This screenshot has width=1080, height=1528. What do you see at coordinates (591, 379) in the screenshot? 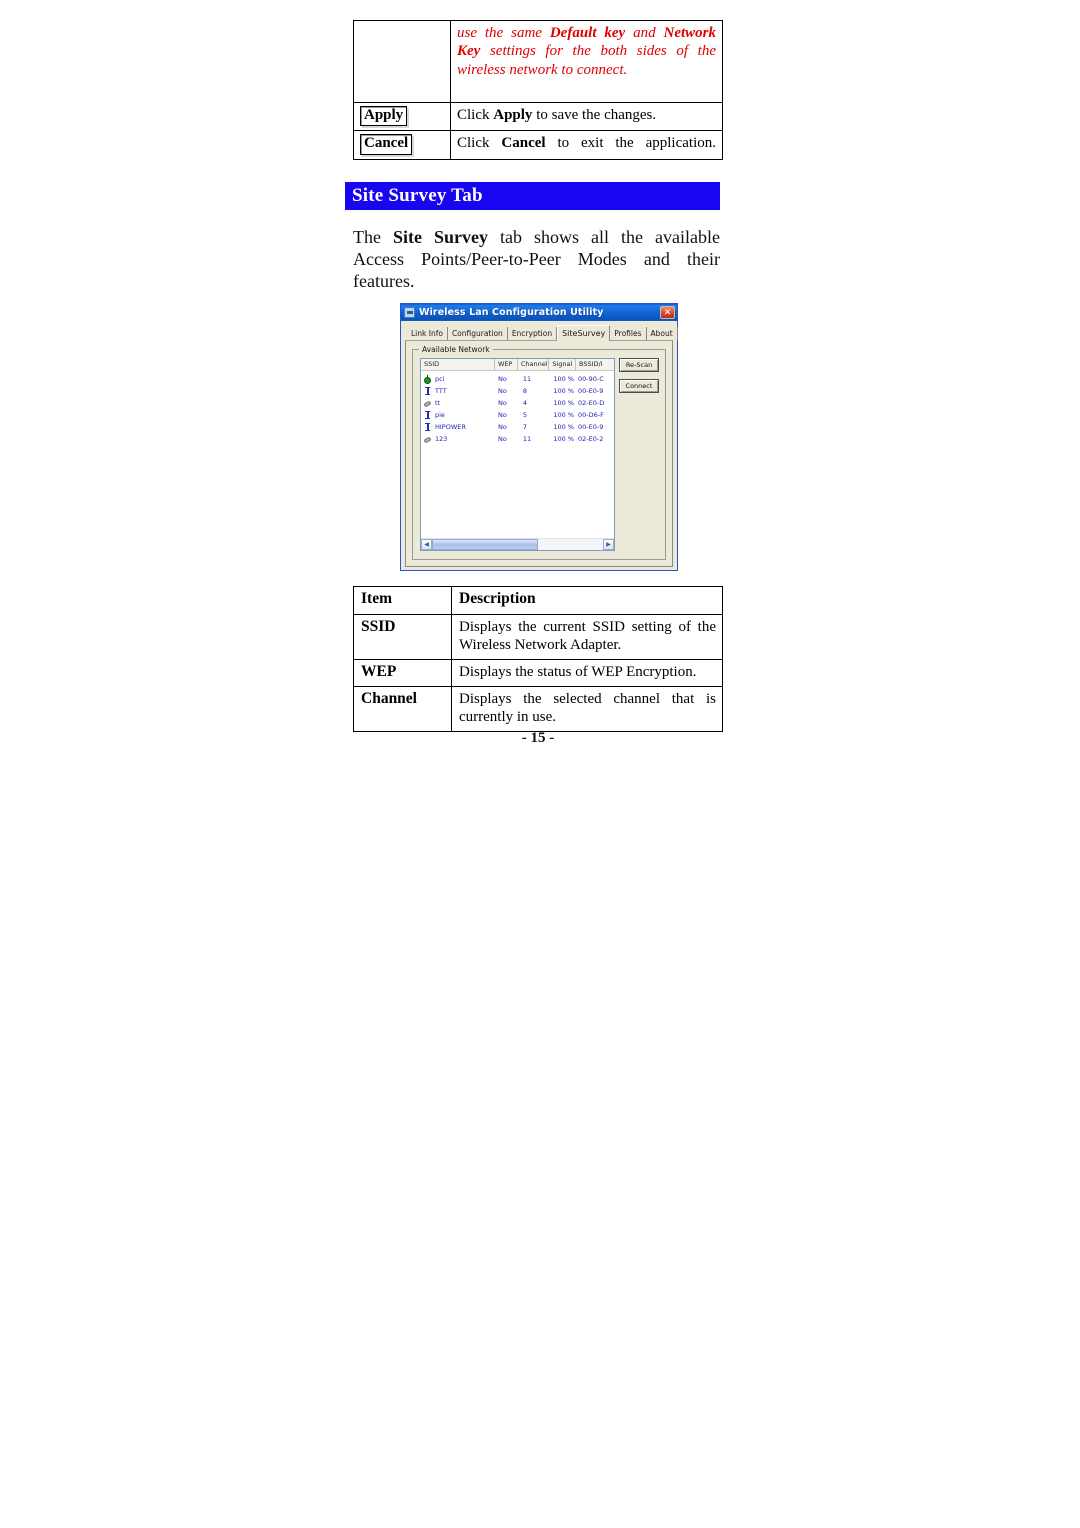
I see `cell-bssid: 00-90-C` at bounding box center [591, 379].